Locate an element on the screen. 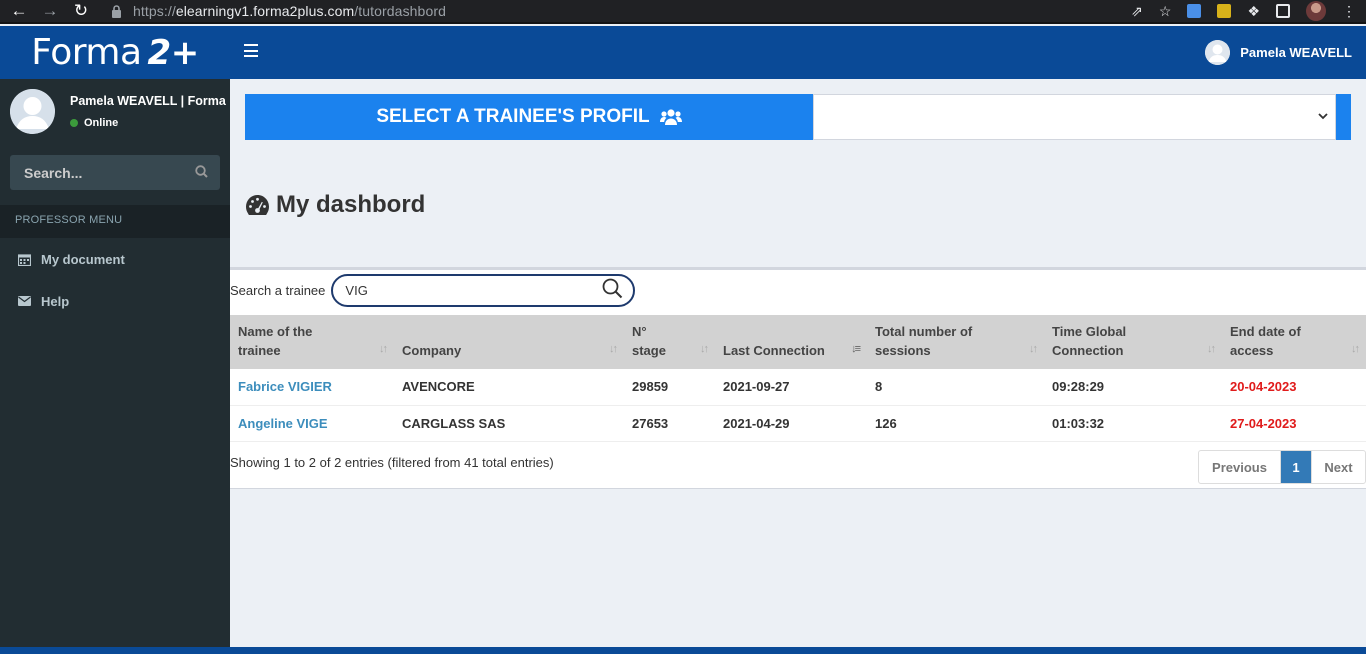  sessions-cell: 126 is located at coordinates (886, 423).